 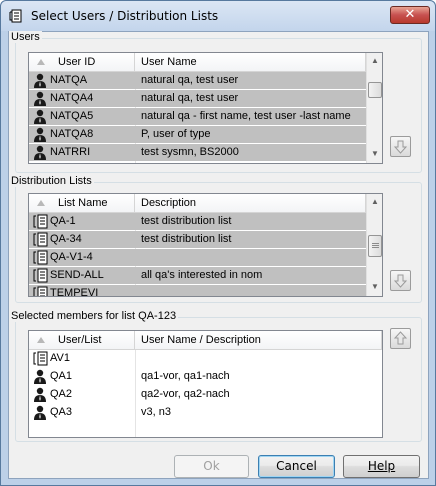 What do you see at coordinates (169, 62) in the screenshot?
I see `column-header-label: User Name` at bounding box center [169, 62].